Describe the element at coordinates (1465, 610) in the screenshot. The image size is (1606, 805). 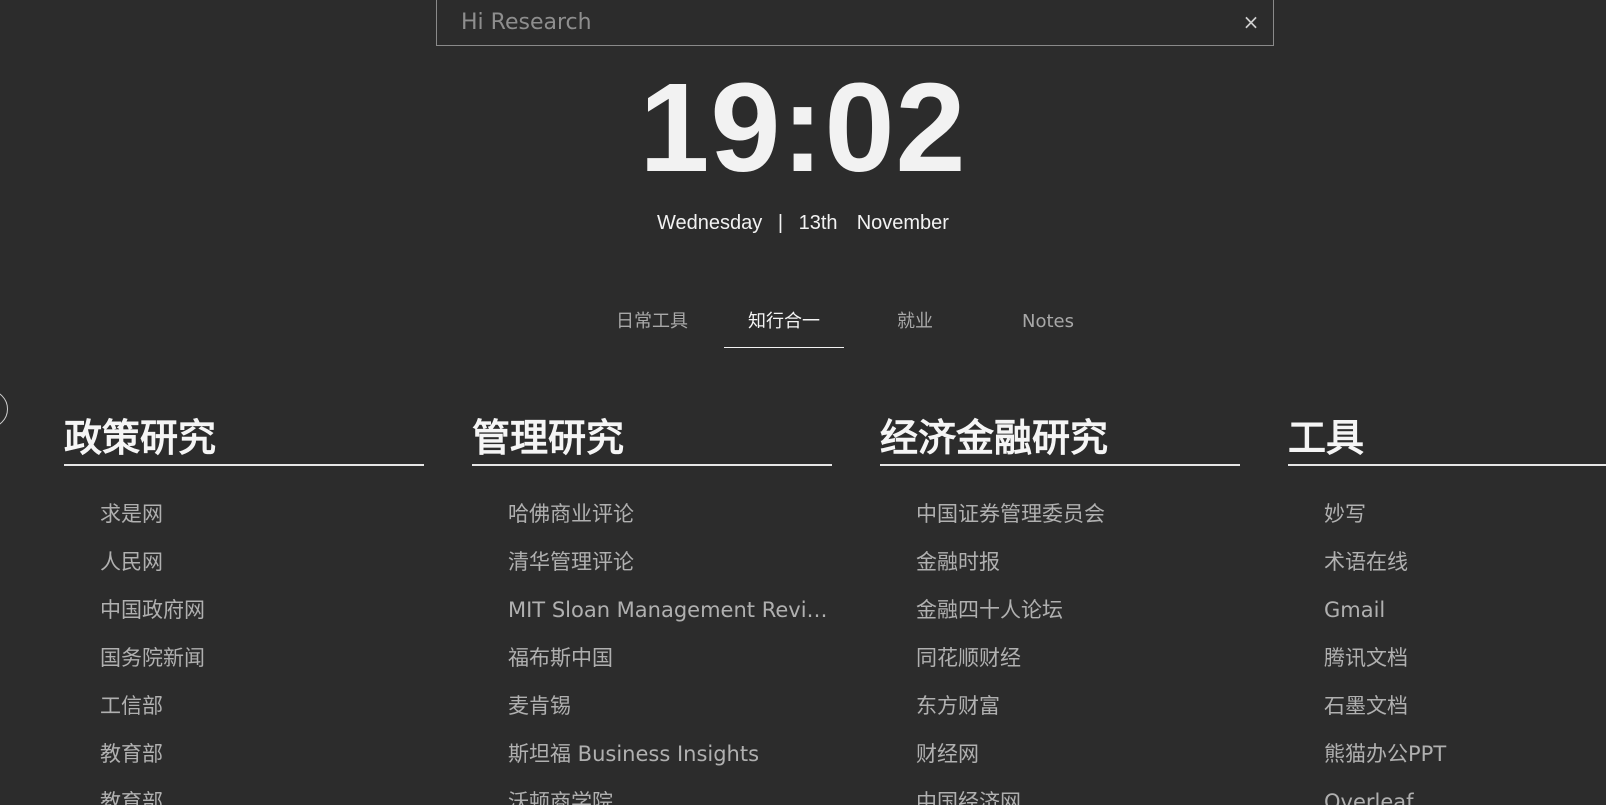
I see `link-item: Gmail` at that location.